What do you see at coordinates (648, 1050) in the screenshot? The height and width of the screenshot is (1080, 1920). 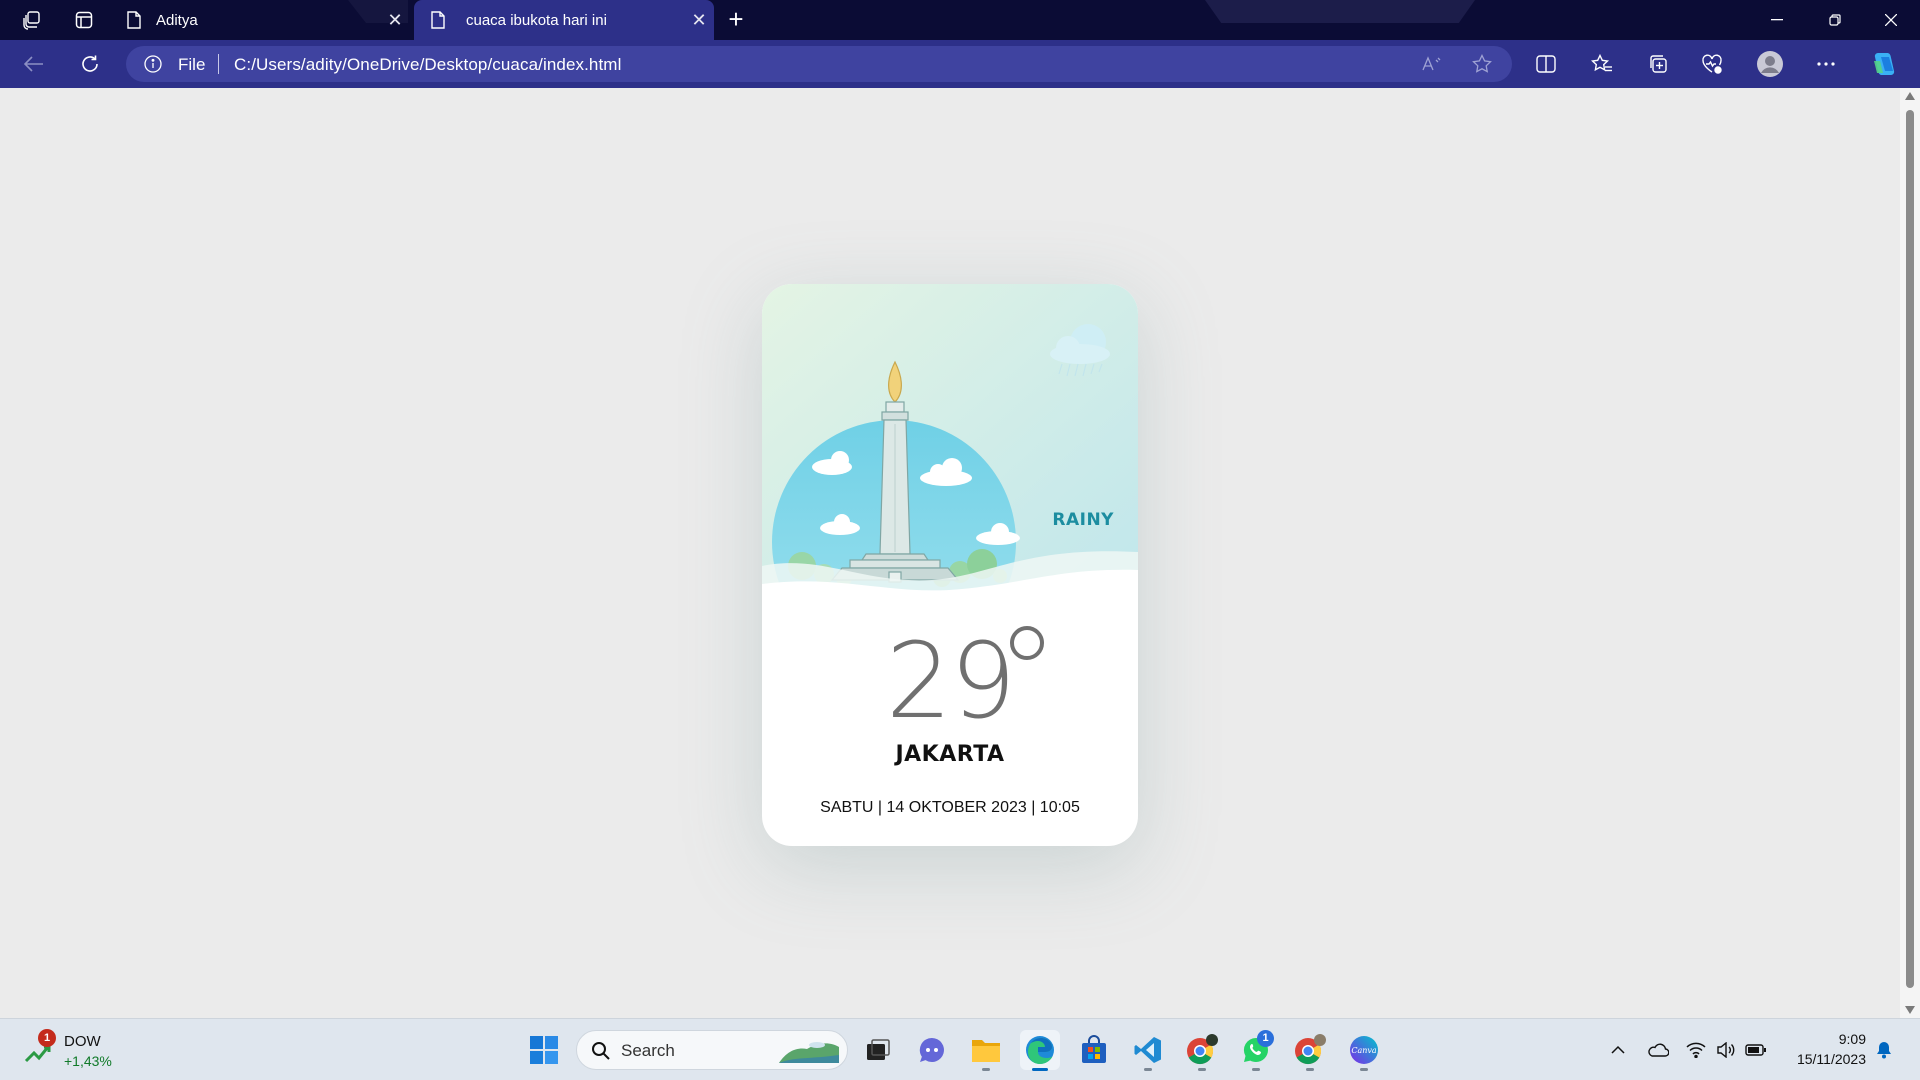 I see `search-label: Search` at bounding box center [648, 1050].